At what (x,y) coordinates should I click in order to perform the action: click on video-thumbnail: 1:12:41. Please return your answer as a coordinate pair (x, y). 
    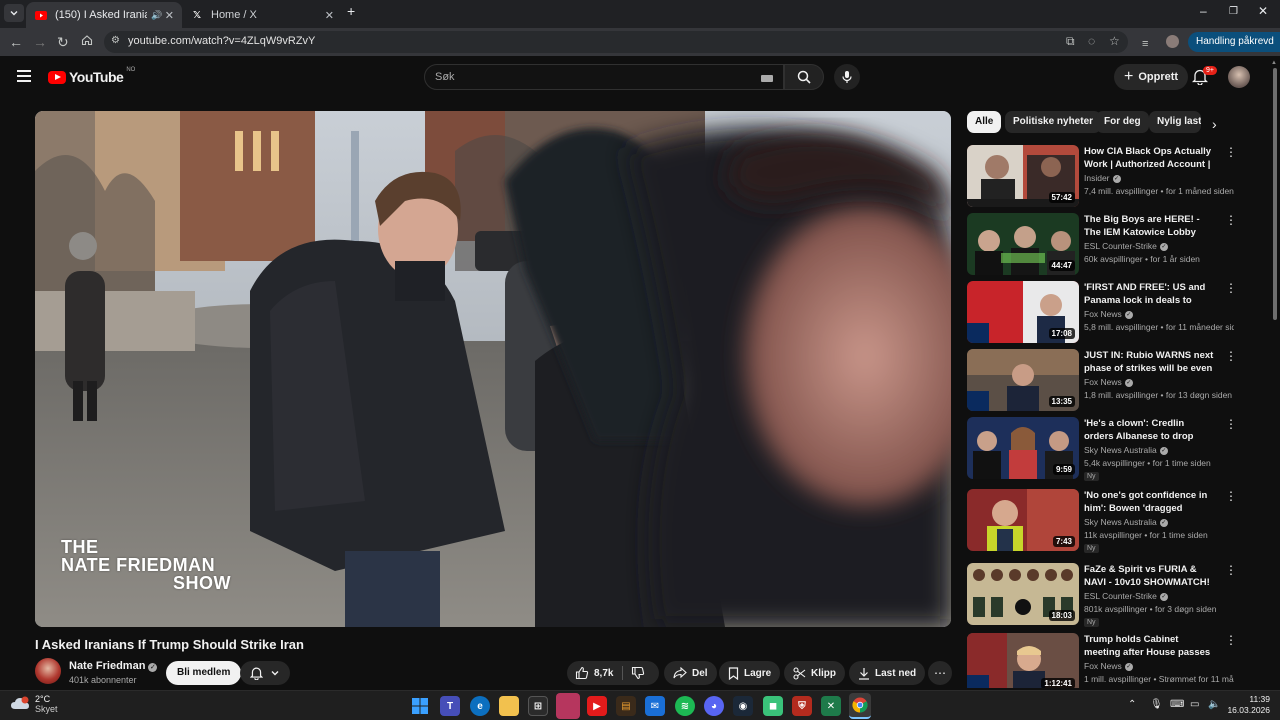
    Looking at the image, I should click on (1023, 660).